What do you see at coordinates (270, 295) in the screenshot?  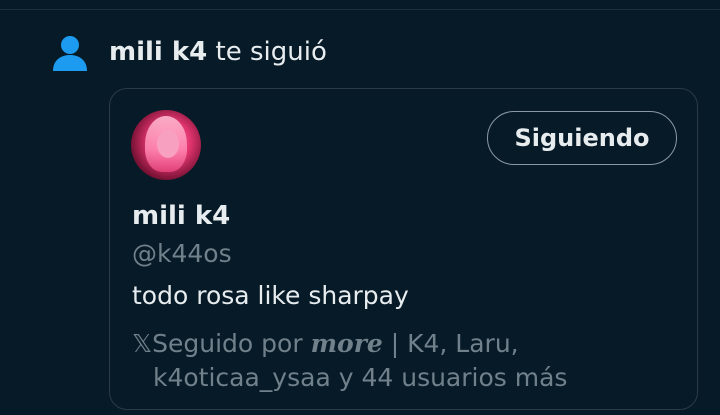 I see `user-bio: todo rosa like sharpay` at bounding box center [270, 295].